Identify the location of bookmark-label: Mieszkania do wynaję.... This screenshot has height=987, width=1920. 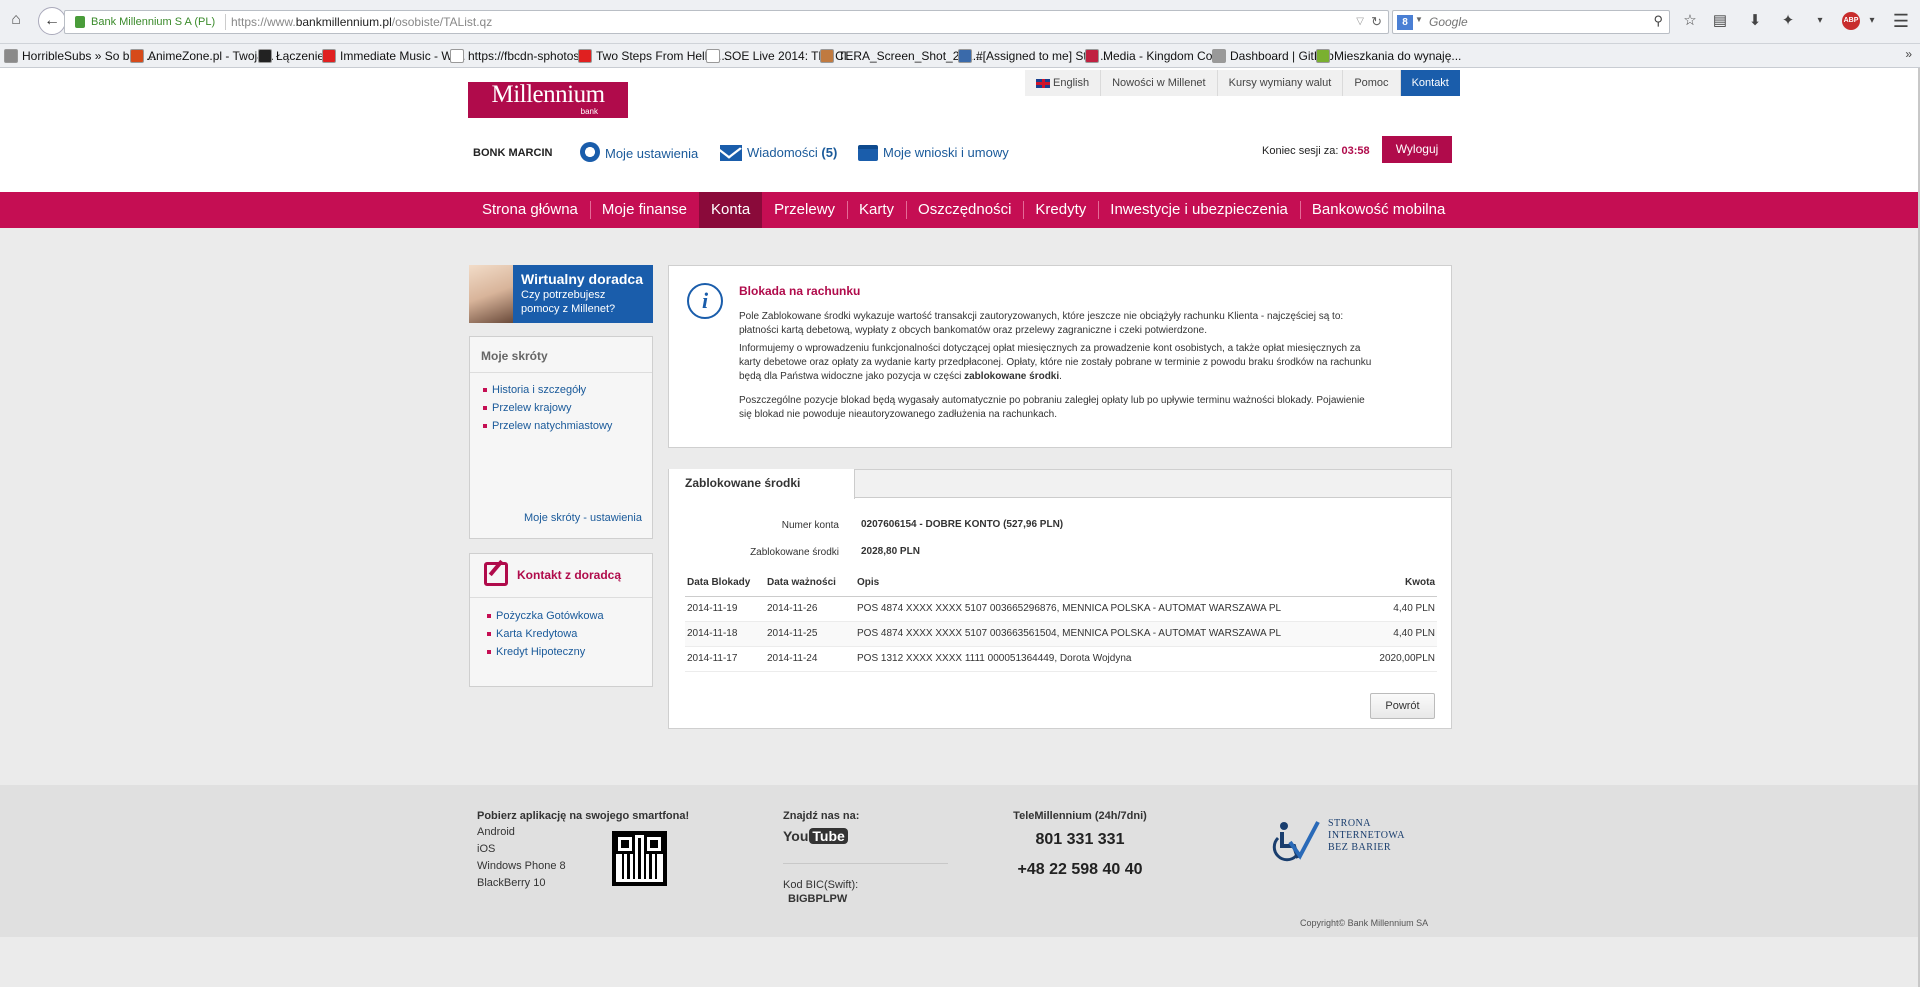
(1398, 56).